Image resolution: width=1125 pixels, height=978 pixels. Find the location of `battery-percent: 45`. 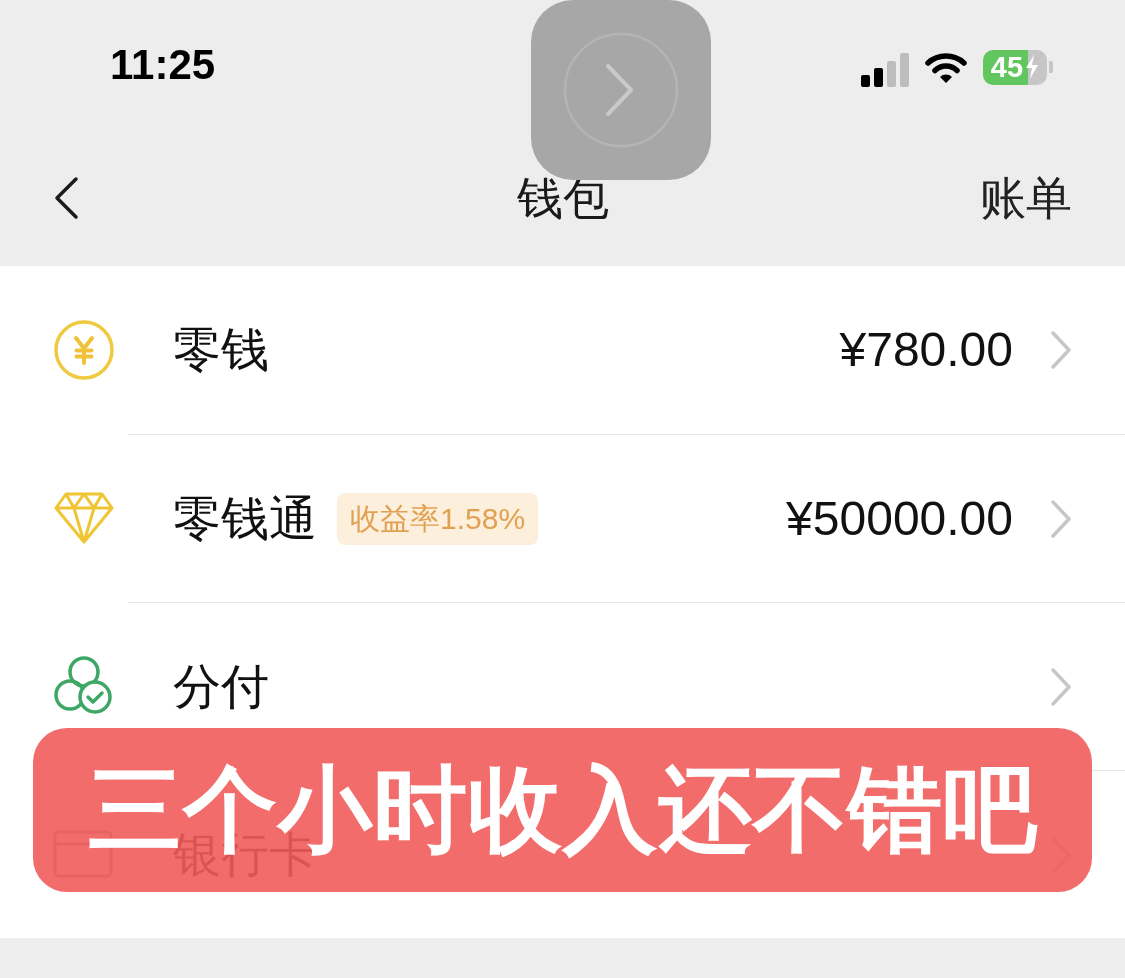

battery-percent: 45 is located at coordinates (1007, 67).